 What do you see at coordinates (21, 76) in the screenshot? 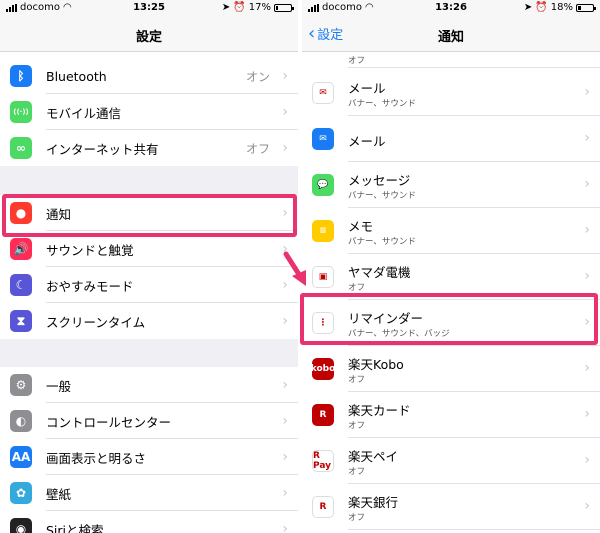
I see `bluetooth-icon: ᛒ` at bounding box center [21, 76].